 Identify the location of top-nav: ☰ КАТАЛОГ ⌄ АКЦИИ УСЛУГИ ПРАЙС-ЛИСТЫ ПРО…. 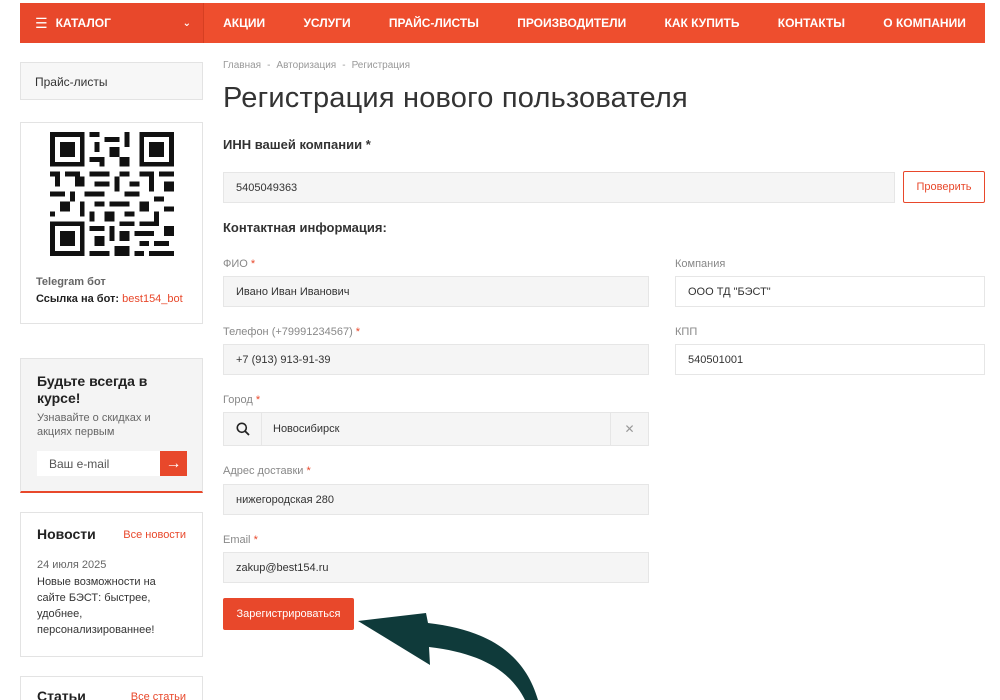
(502, 23).